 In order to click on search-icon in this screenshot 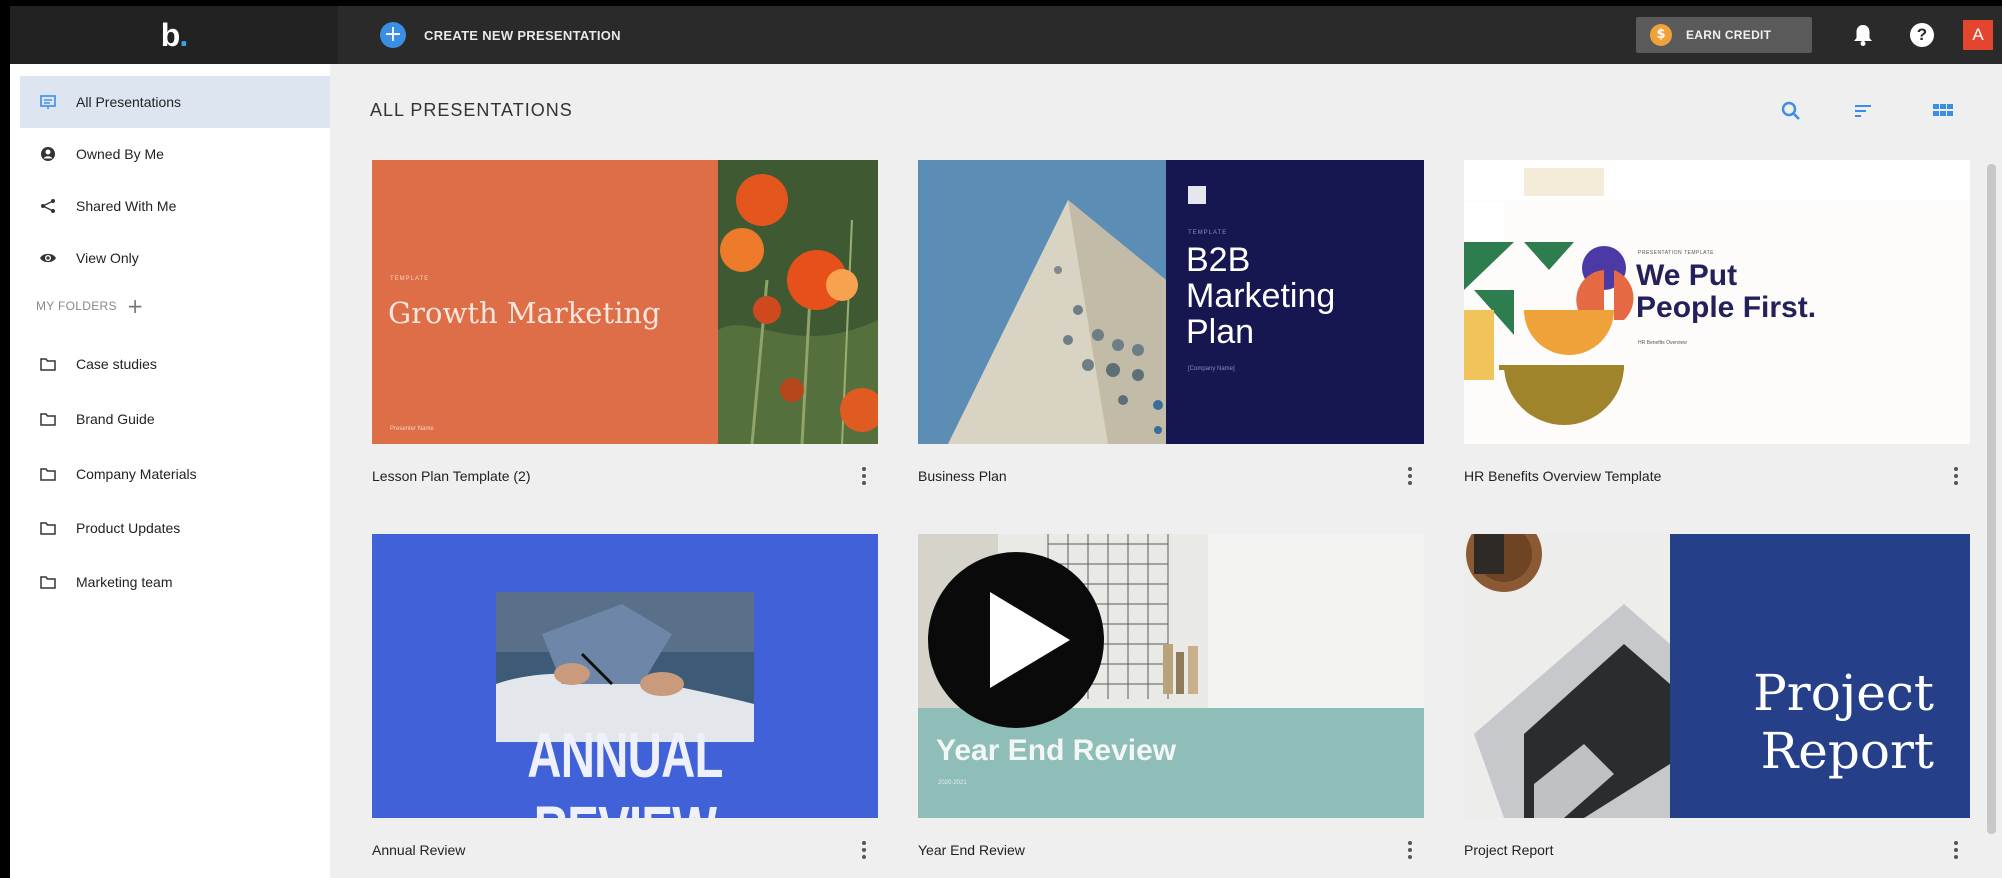, I will do `click(1791, 111)`.